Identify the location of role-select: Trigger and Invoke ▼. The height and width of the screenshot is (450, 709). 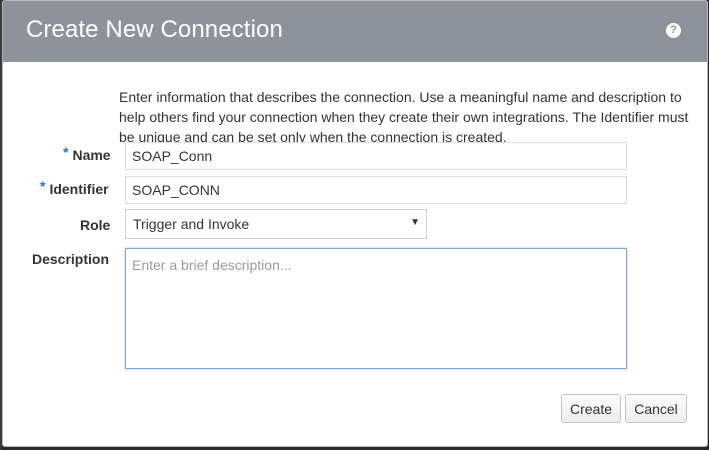
(276, 224).